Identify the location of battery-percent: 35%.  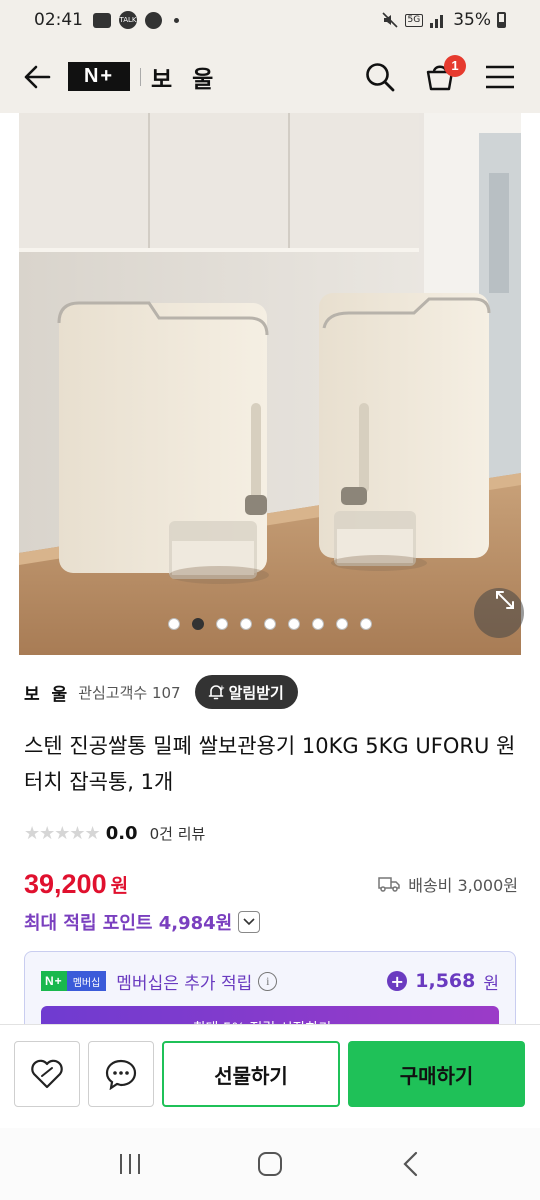
(472, 20).